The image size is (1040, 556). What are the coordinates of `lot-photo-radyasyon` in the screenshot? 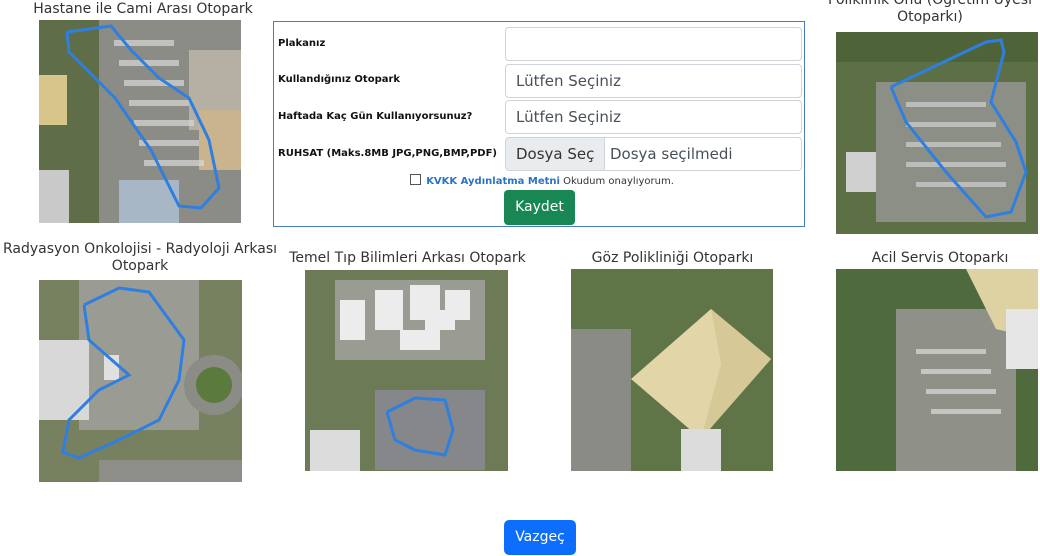 It's located at (140, 381).